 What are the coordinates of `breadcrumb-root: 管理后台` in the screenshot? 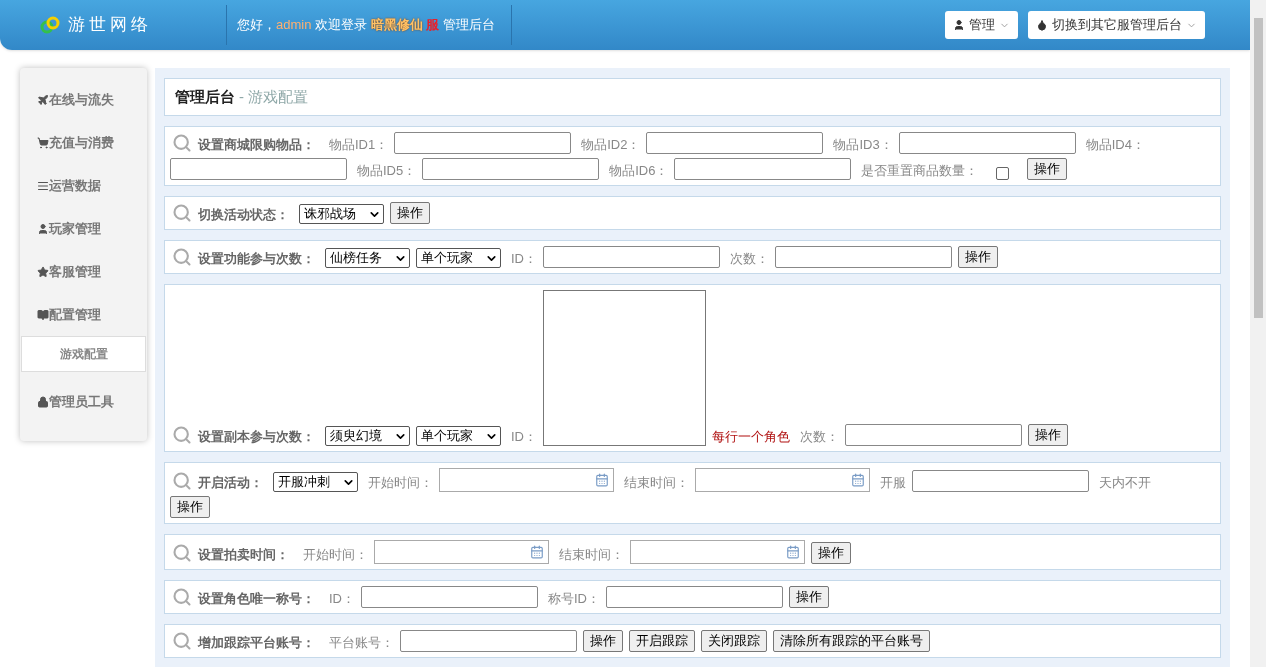 It's located at (205, 96).